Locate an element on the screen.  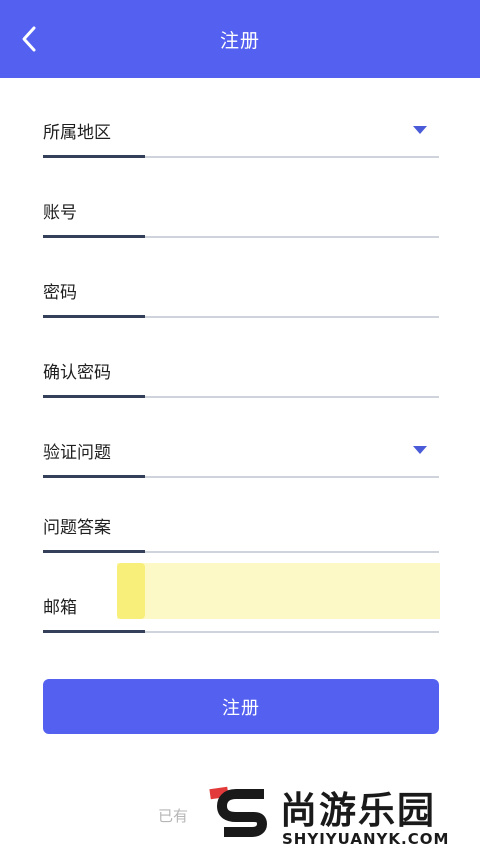
s-logo-icon is located at coordinates (242, 813).